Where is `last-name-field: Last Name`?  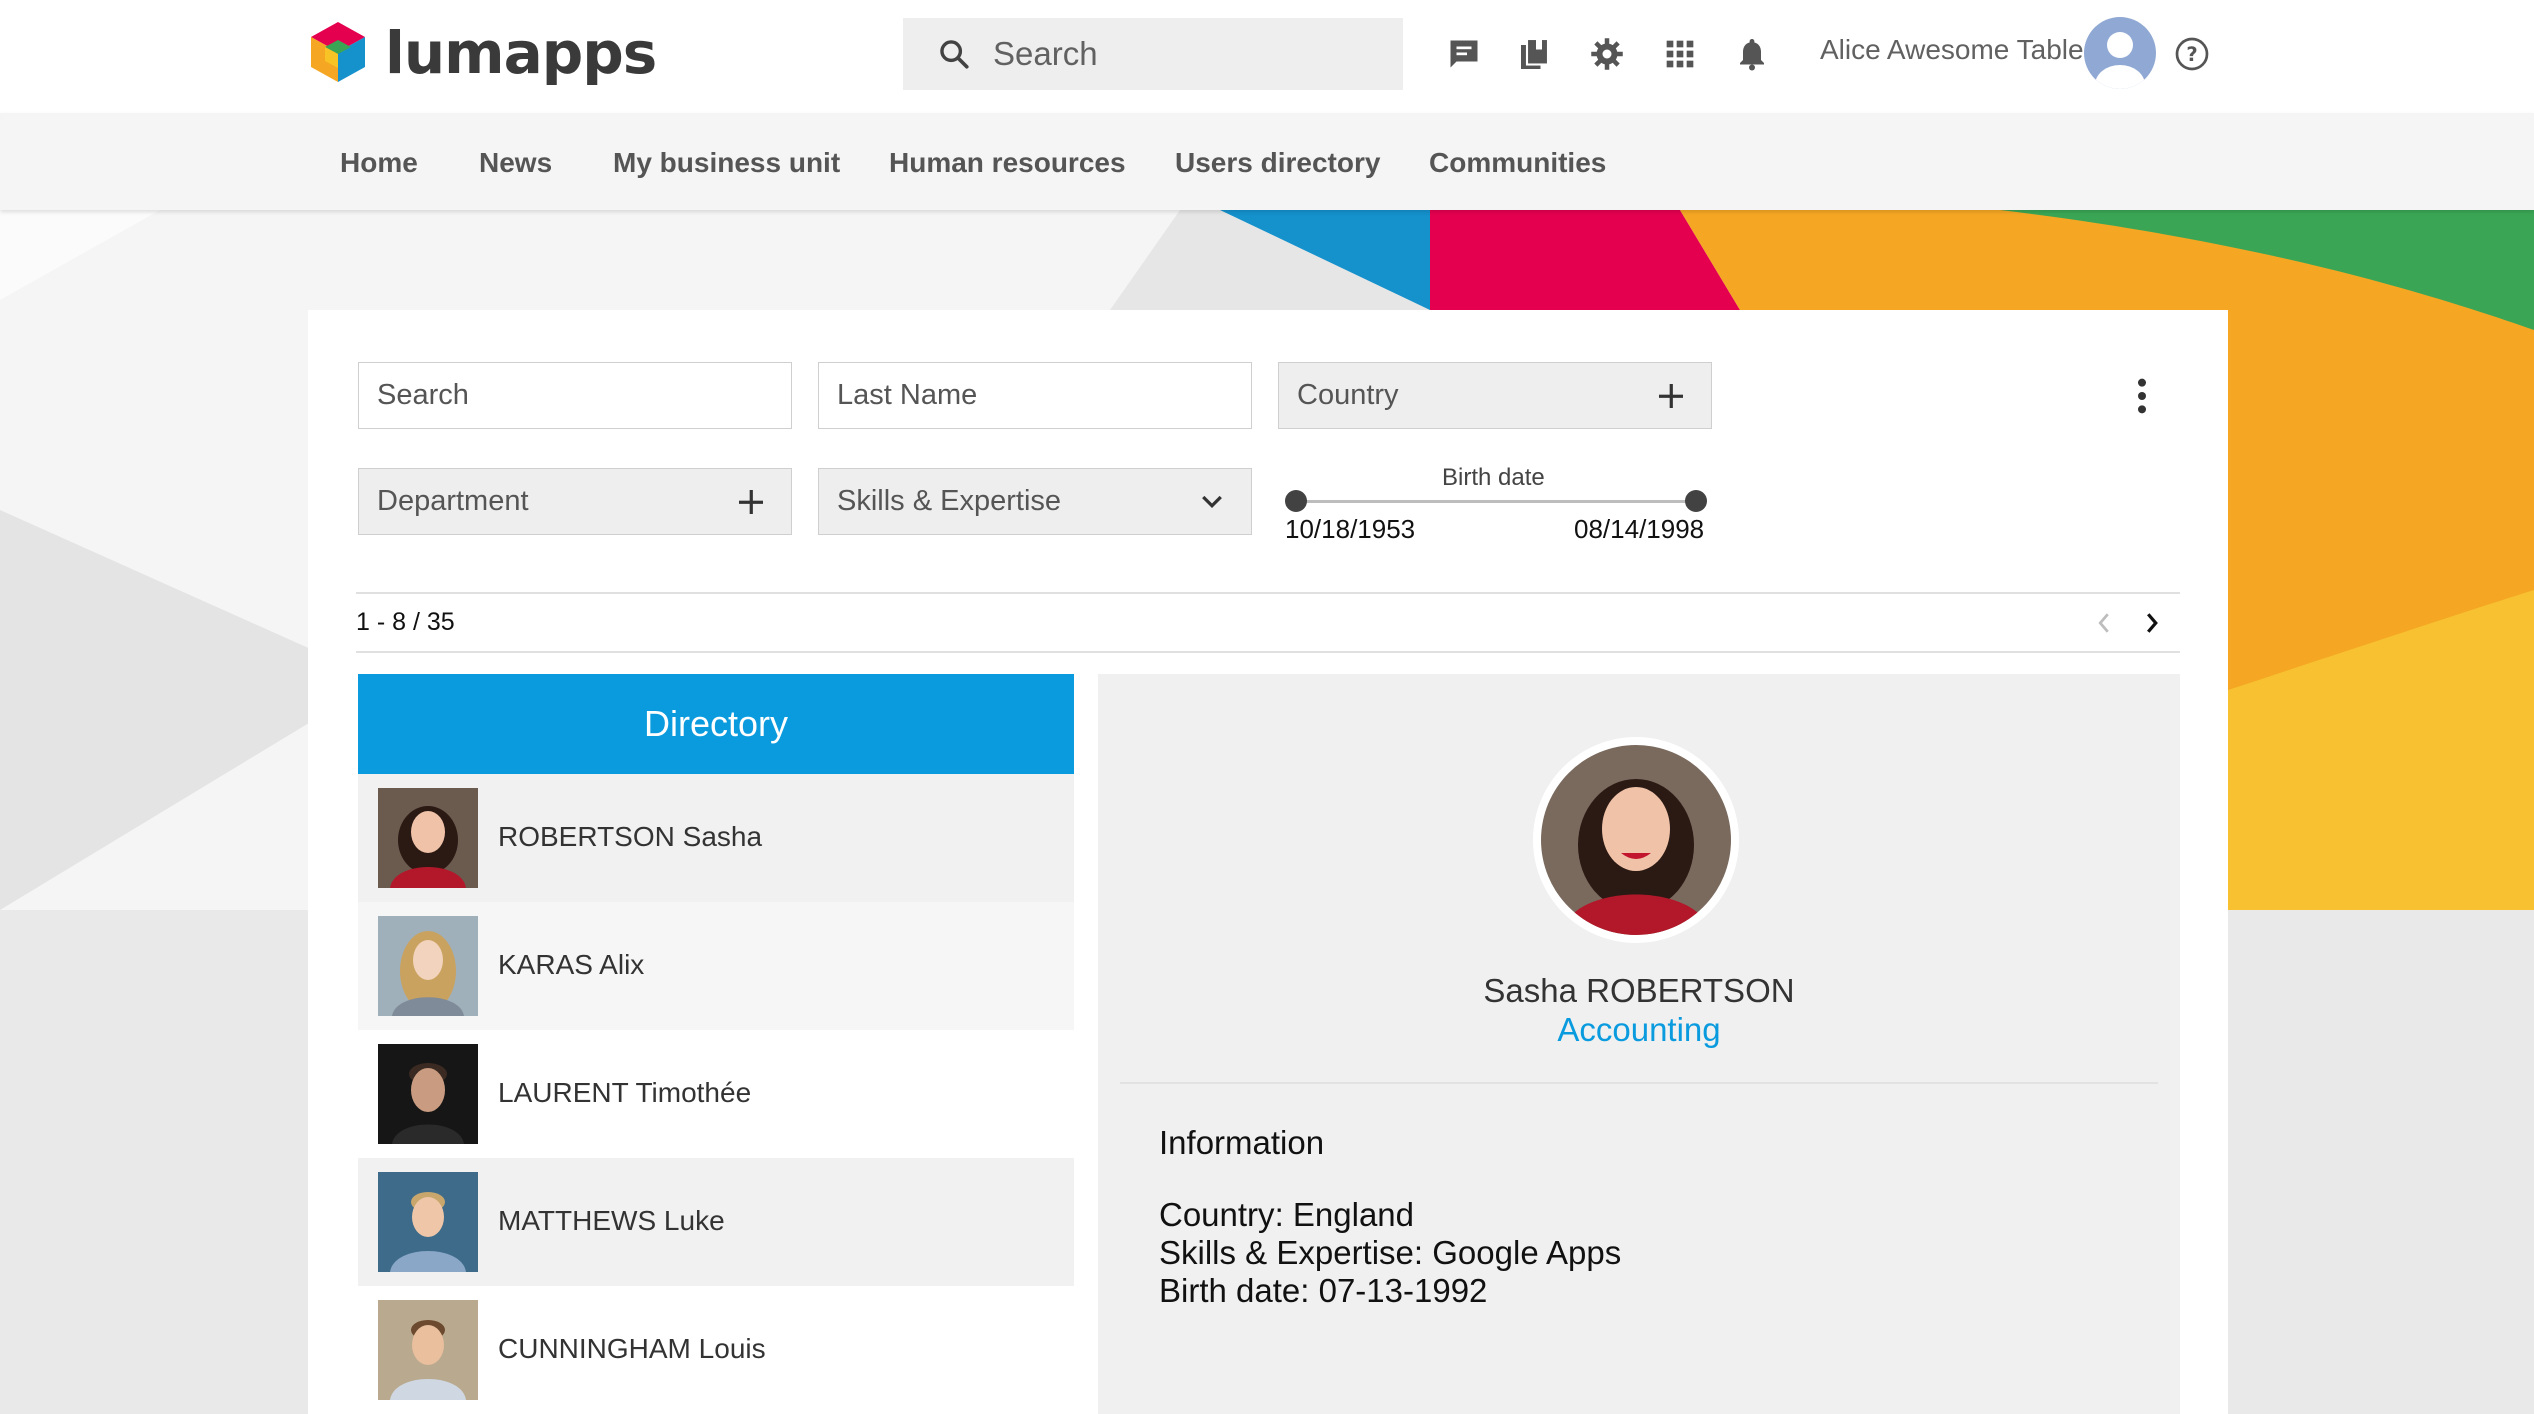 last-name-field: Last Name is located at coordinates (1035, 395).